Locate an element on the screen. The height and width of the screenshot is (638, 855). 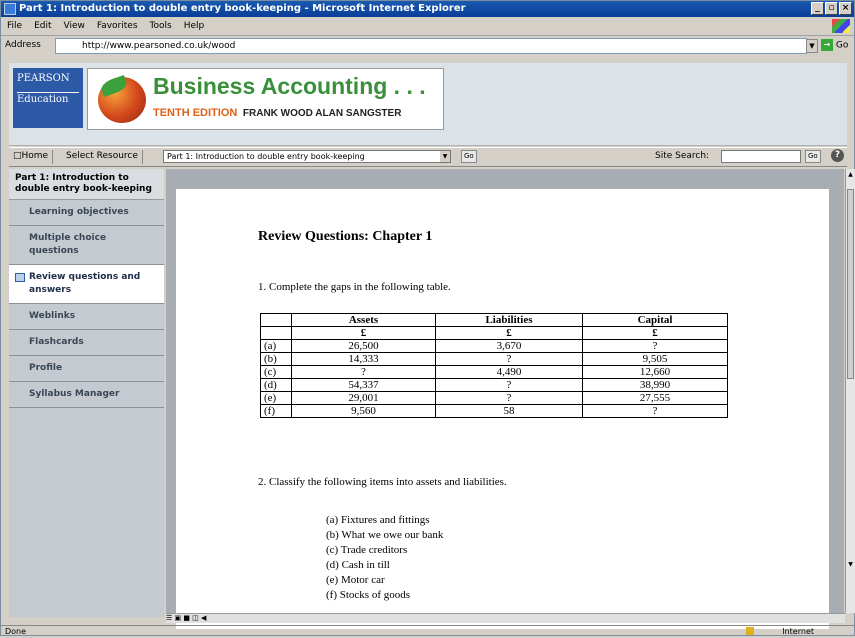
sidebar-item-label: Review questions and answers is located at coordinates (85, 283).